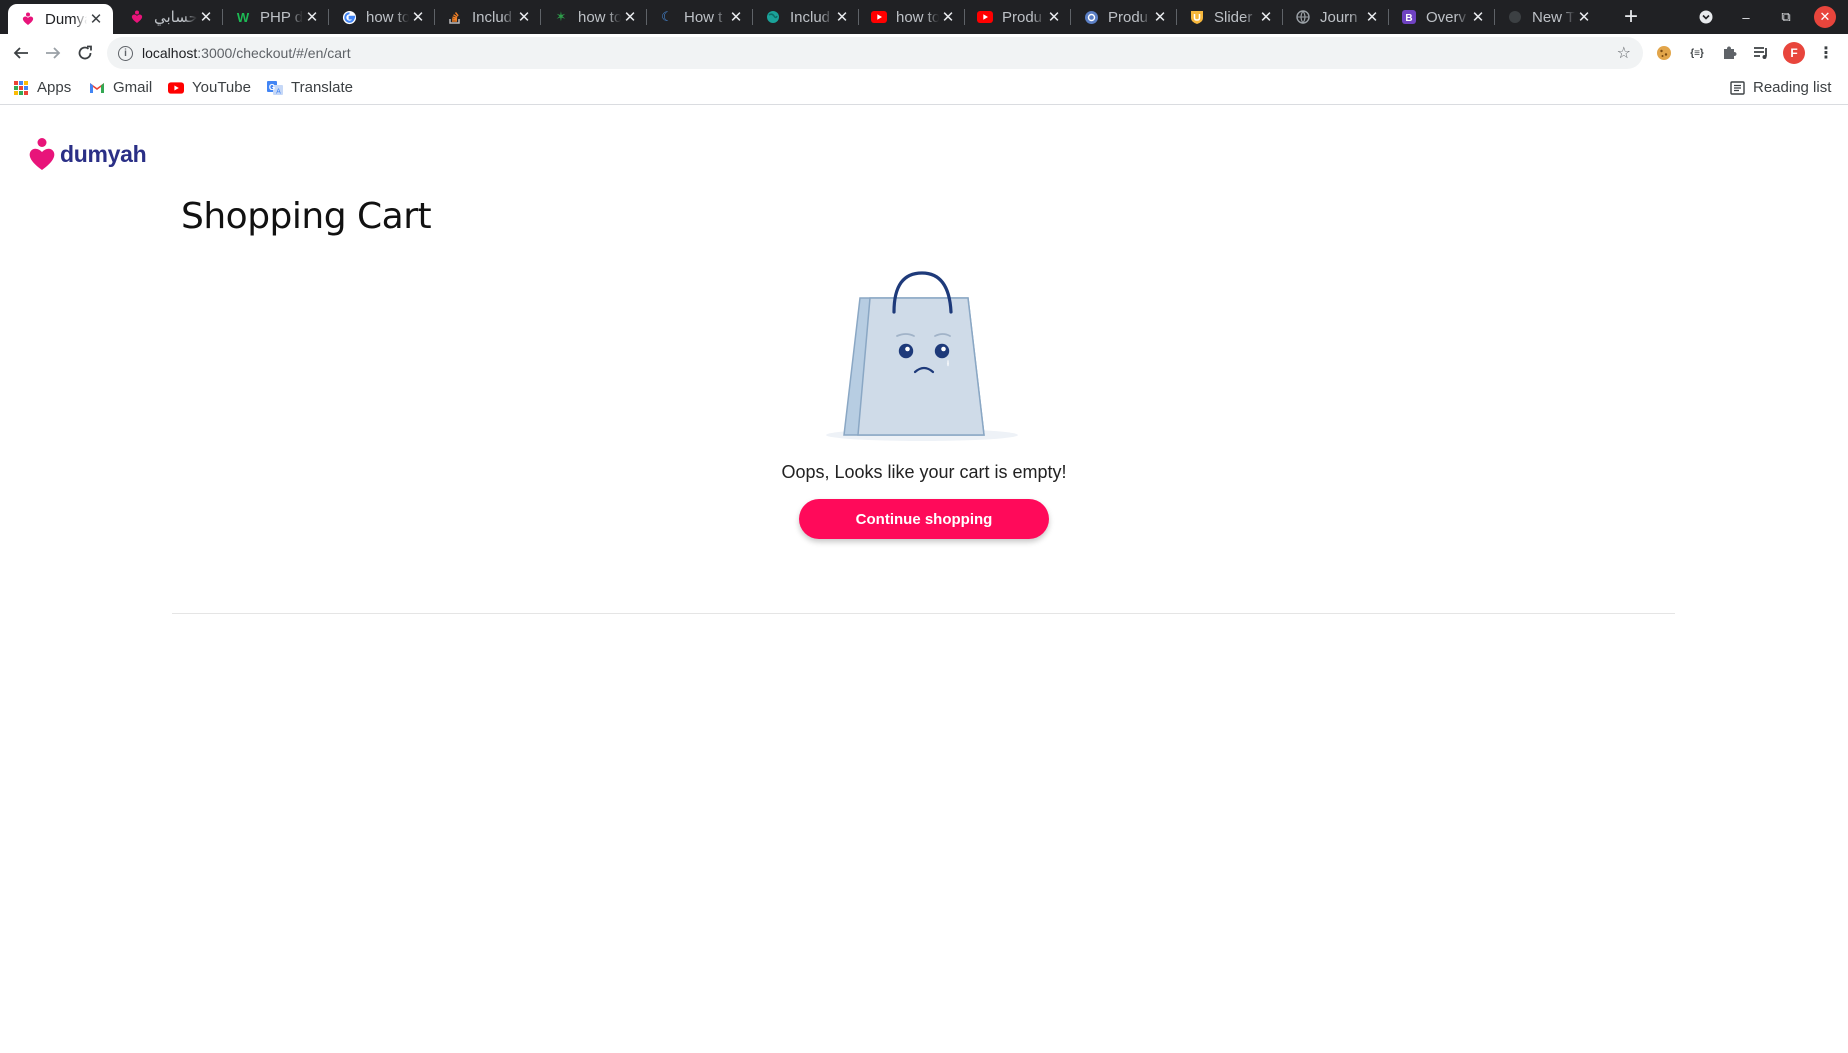 This screenshot has width=1848, height=1053. What do you see at coordinates (274, 53) in the screenshot?
I see `url-path: :3000/checkout/#/en/cart` at bounding box center [274, 53].